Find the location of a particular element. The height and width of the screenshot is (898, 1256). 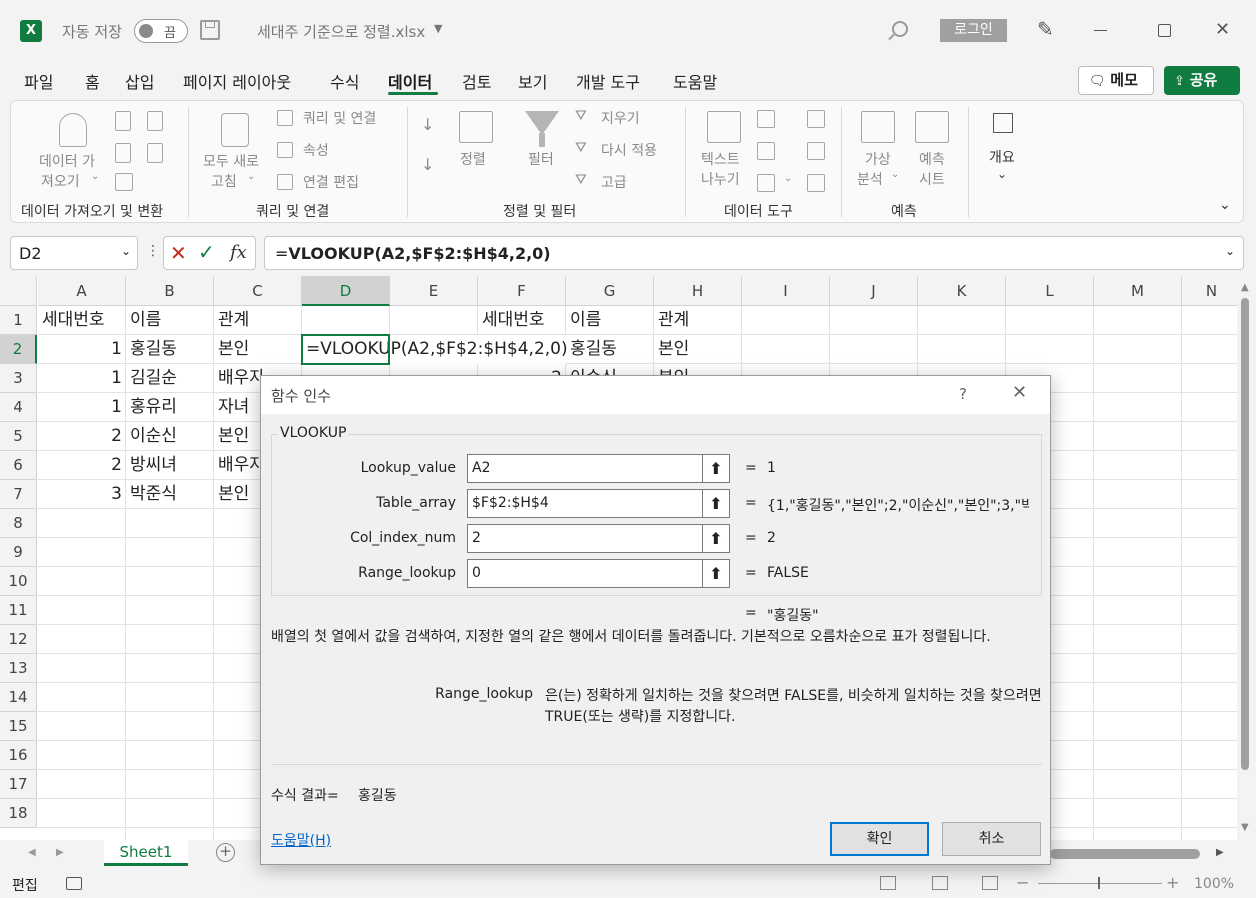

dialog-titlebar: 함수 인수 ? ✕ is located at coordinates (655, 395).